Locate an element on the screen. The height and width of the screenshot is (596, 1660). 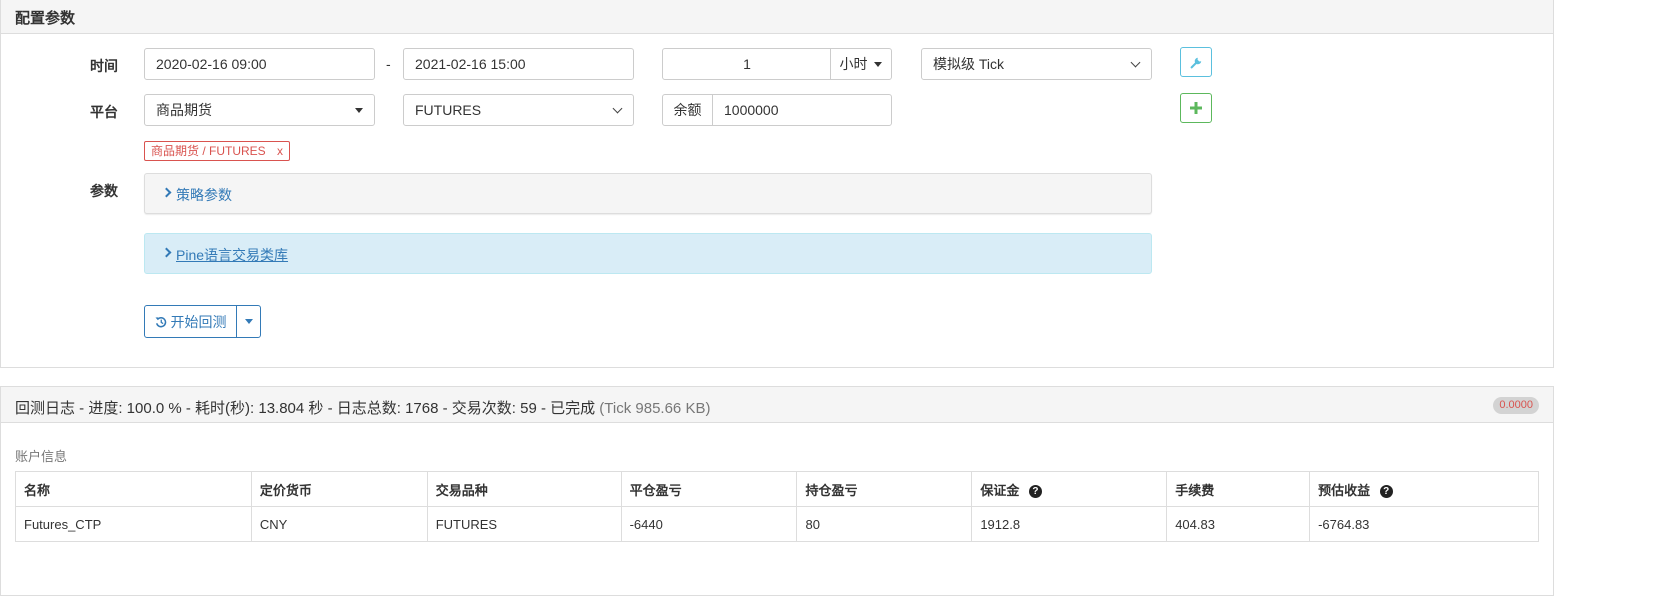
contract-select: FUTURES is located at coordinates (518, 110).